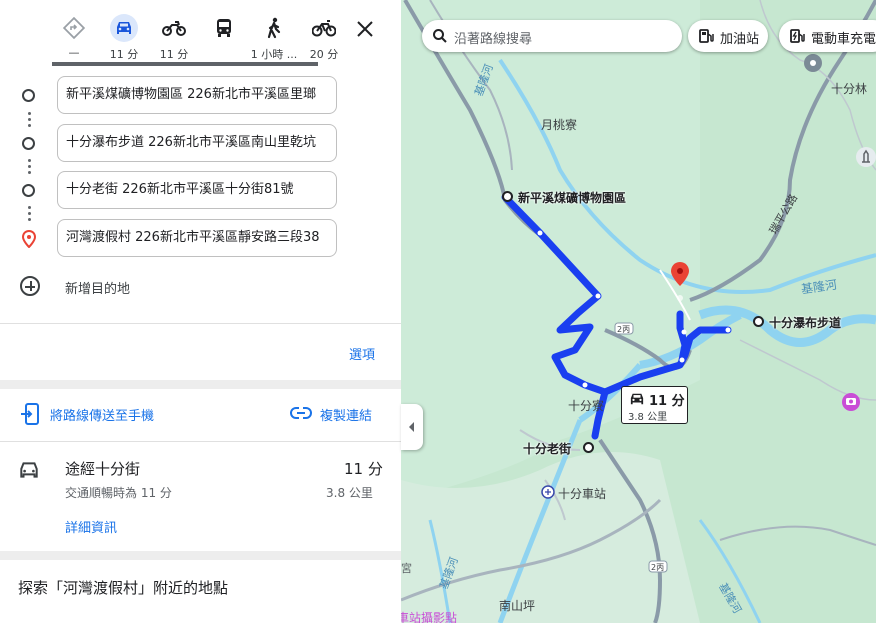 The width and height of the screenshot is (876, 623). I want to click on stop-row: 十分瀑布步道 226新北市平溪區南山里乾坑, so click(200, 144).